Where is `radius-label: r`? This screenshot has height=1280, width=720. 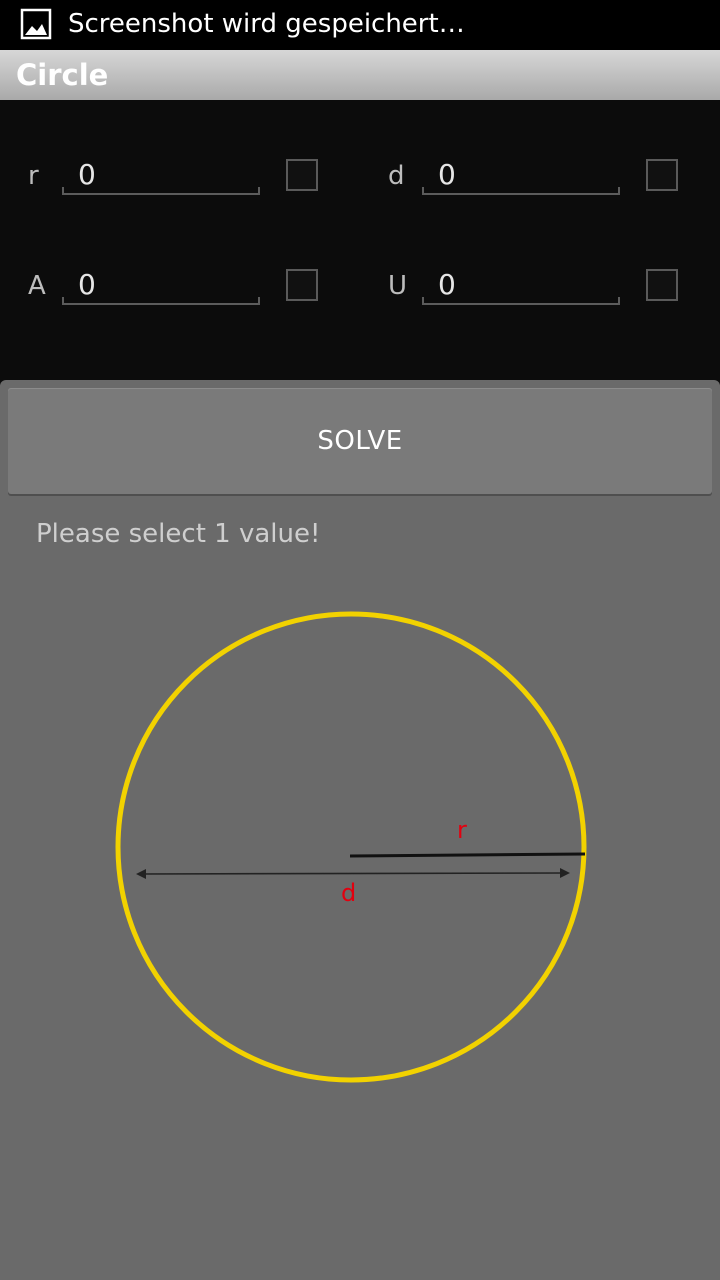 radius-label: r is located at coordinates (462, 830).